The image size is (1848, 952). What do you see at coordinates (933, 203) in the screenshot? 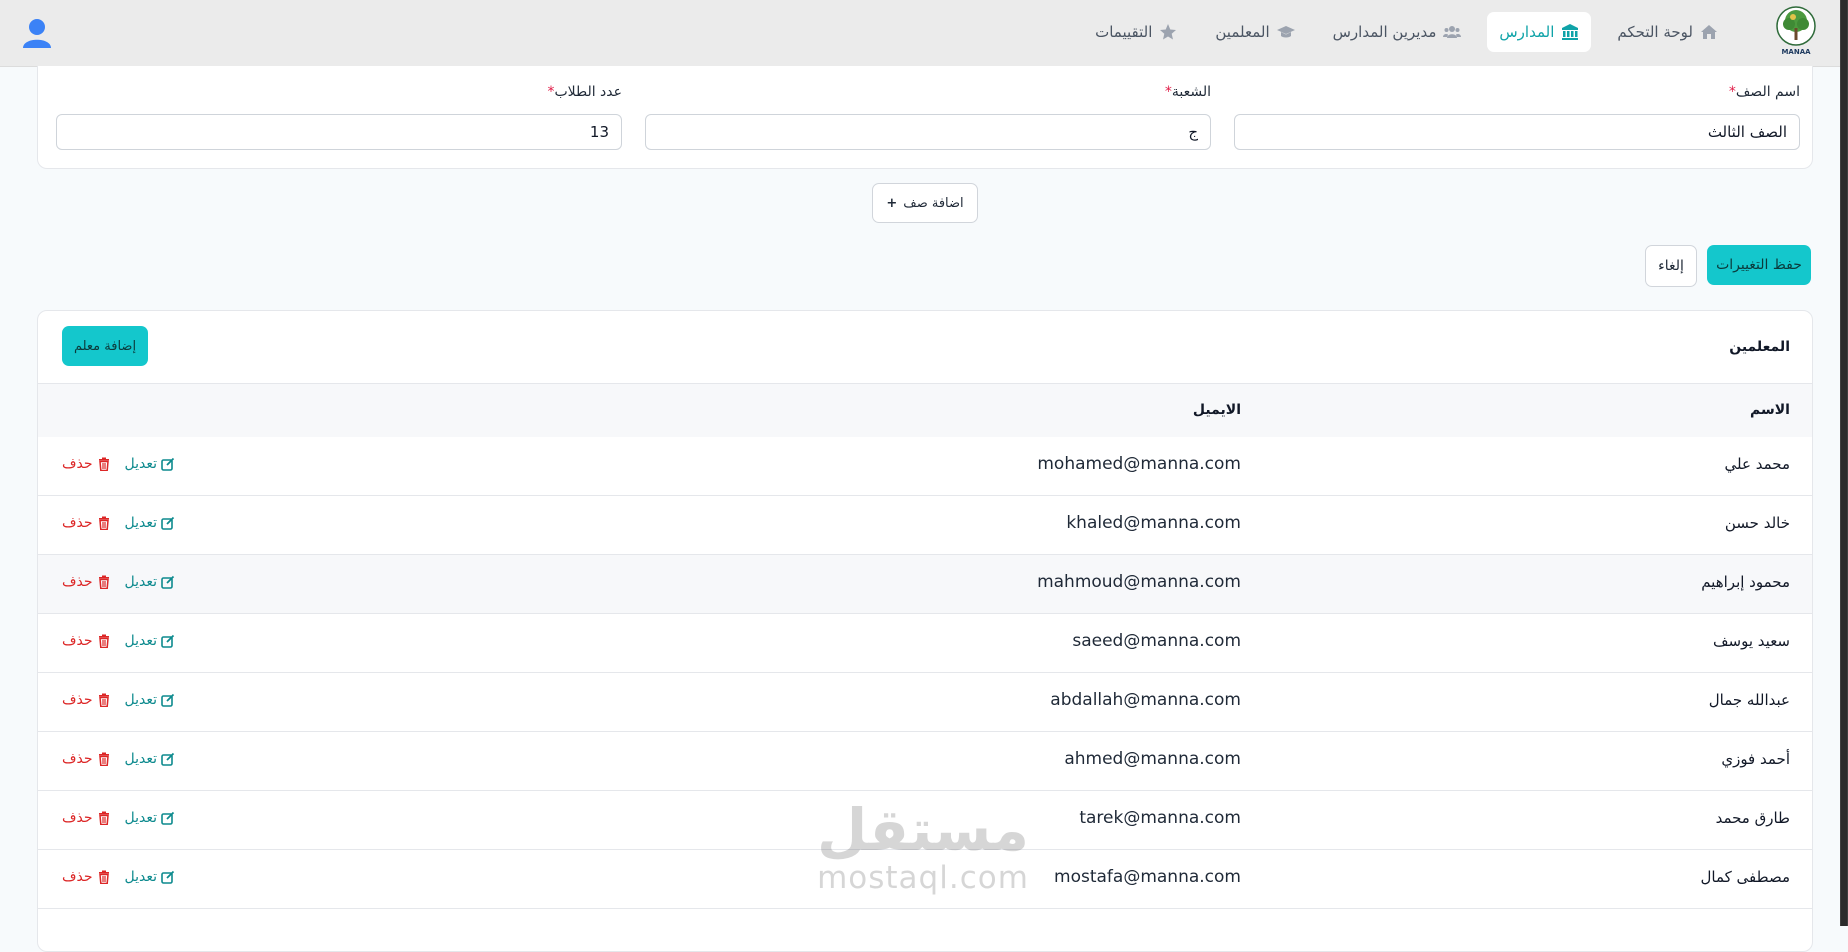
I see `add-row-label: اضافة صف` at bounding box center [933, 203].